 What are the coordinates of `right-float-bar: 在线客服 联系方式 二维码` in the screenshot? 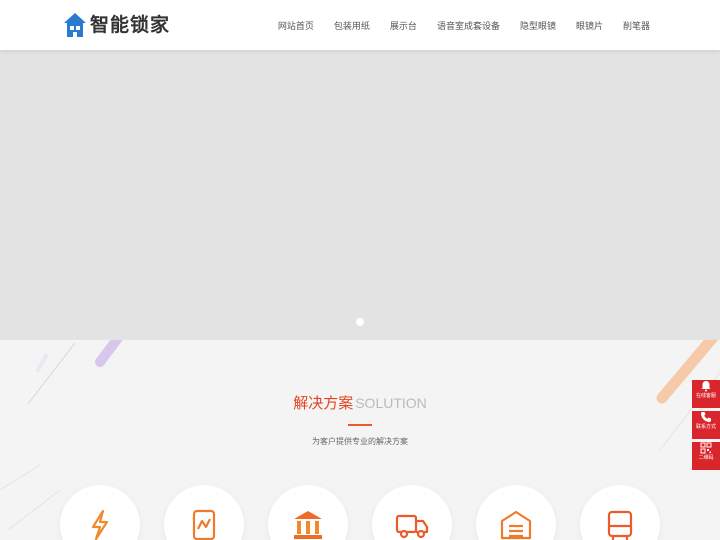 It's located at (706, 424).